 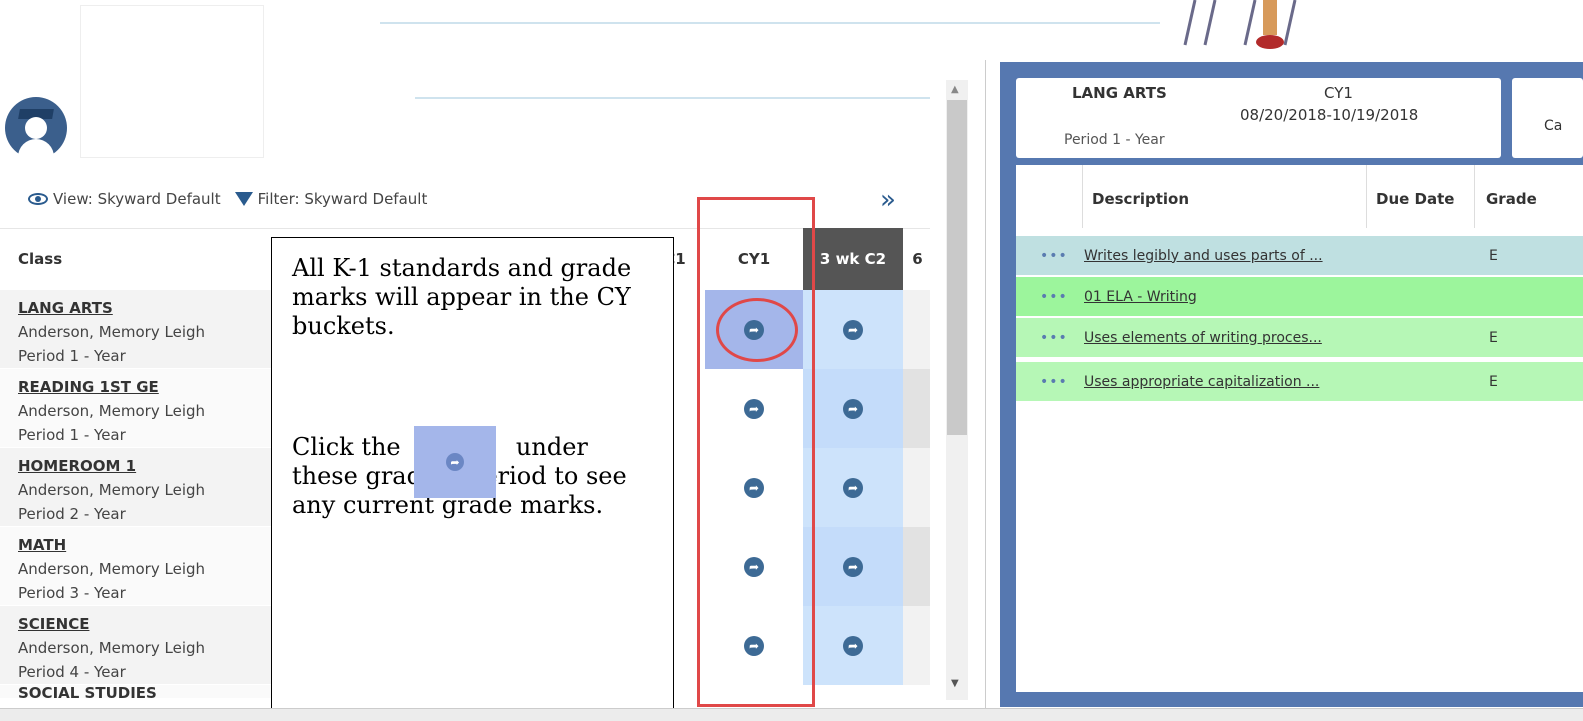 I want to click on filter-icon, so click(x=243, y=199).